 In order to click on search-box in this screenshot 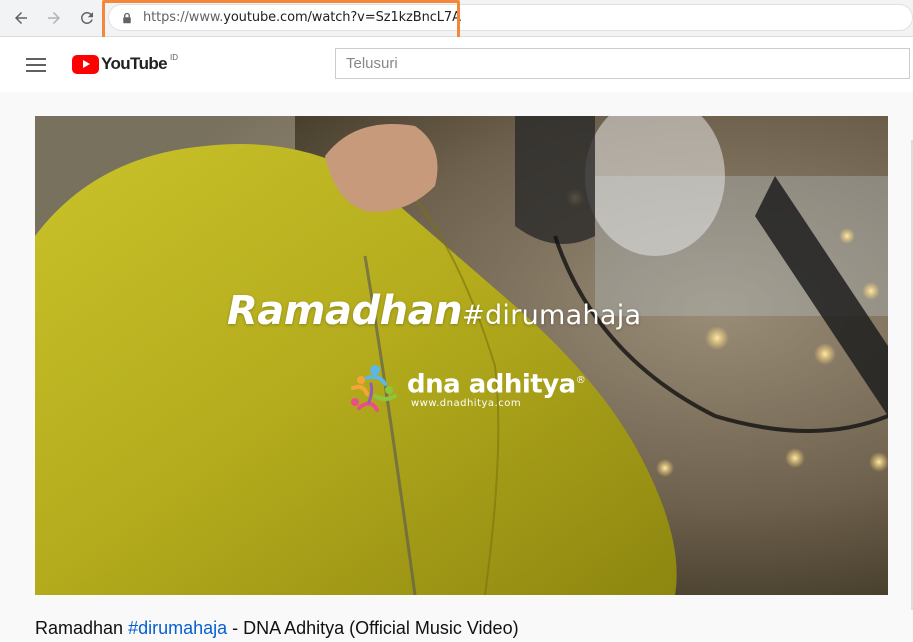, I will do `click(622, 63)`.